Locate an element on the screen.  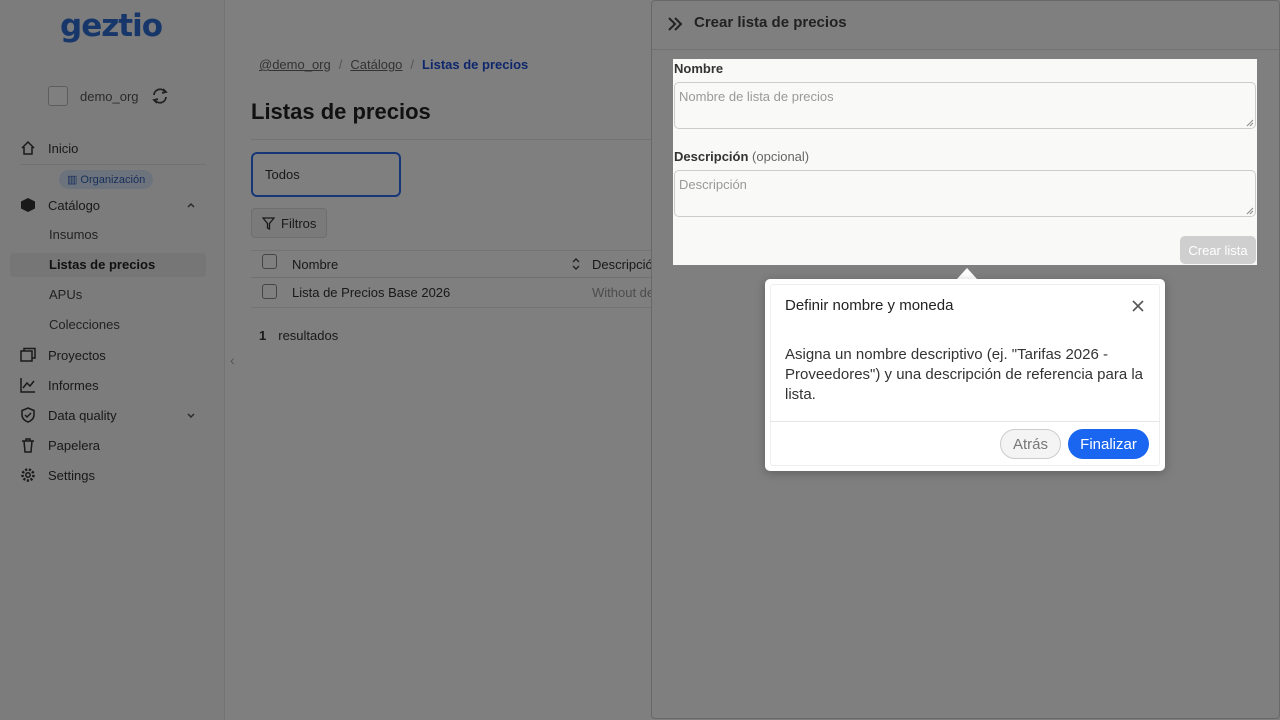
close-icon is located at coordinates (1138, 306).